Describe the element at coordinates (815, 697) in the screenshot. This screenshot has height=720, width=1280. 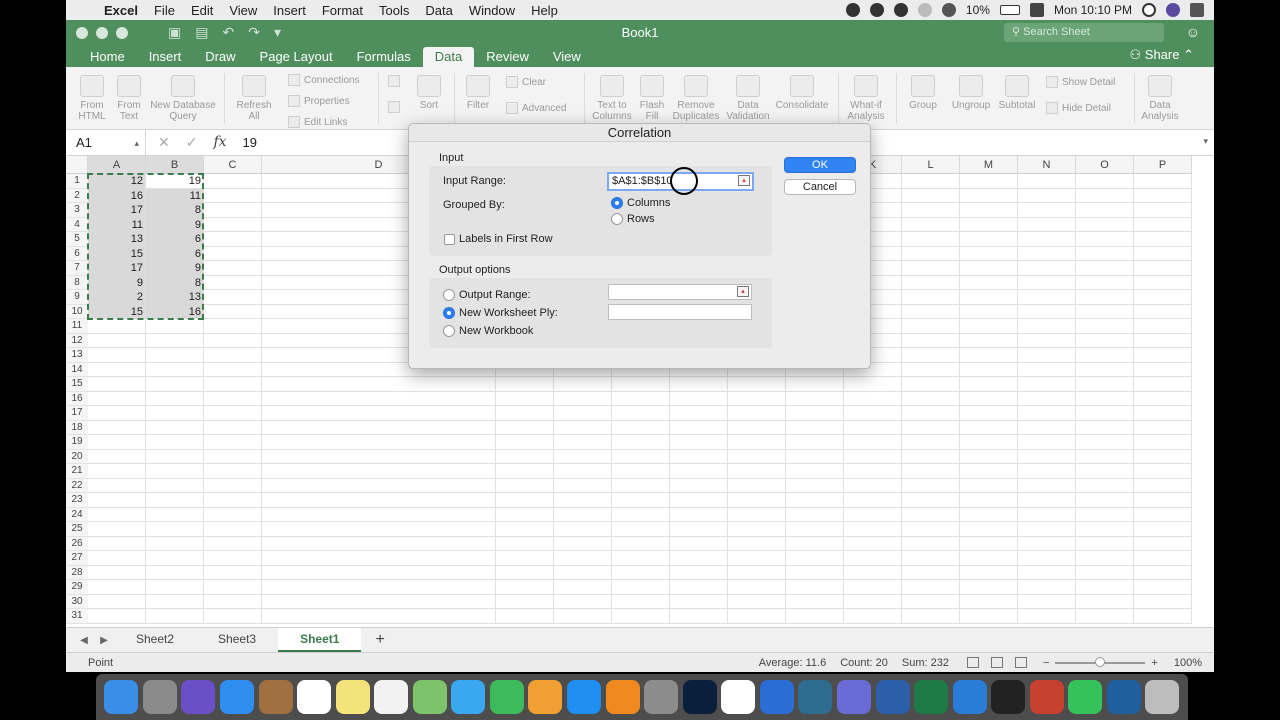
I see `mysql-workbench-icon` at that location.